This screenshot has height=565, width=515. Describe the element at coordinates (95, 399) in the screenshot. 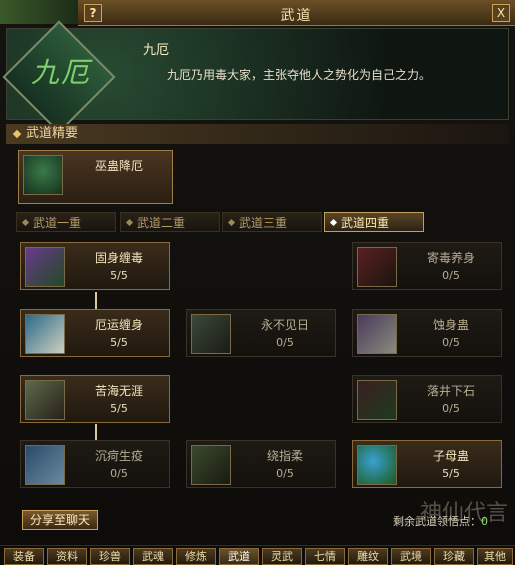

I see `skill-card: 苦海无涯 5/5` at that location.